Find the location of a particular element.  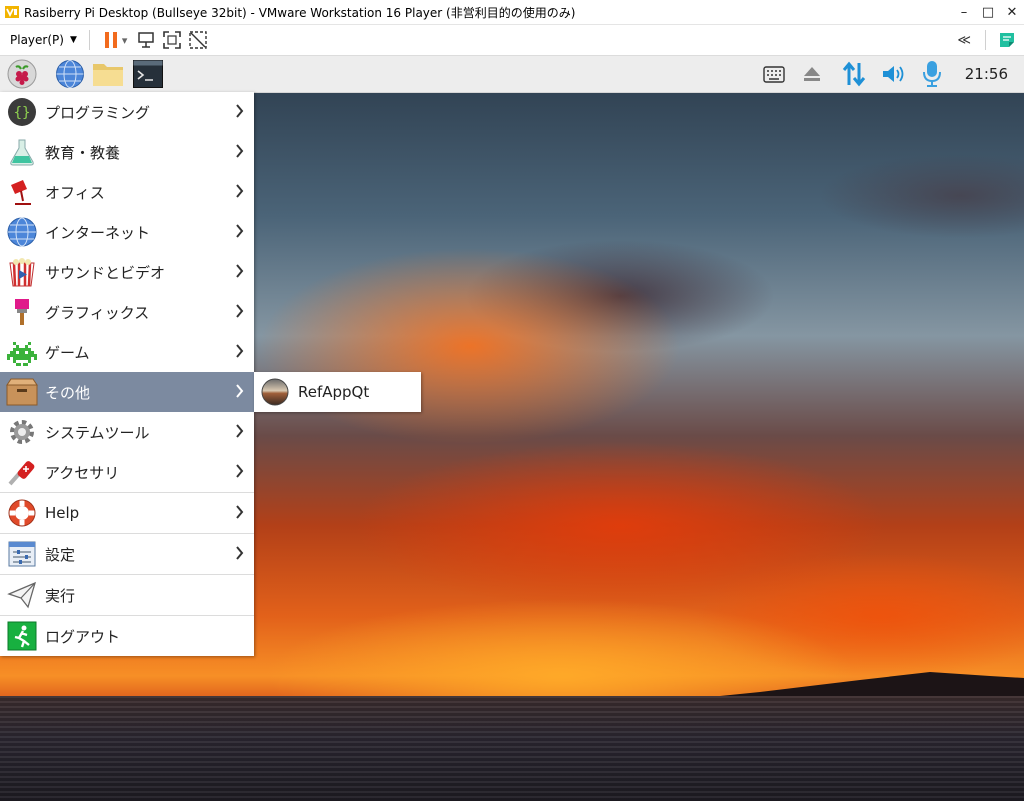

help-icon is located at coordinates (22, 513).